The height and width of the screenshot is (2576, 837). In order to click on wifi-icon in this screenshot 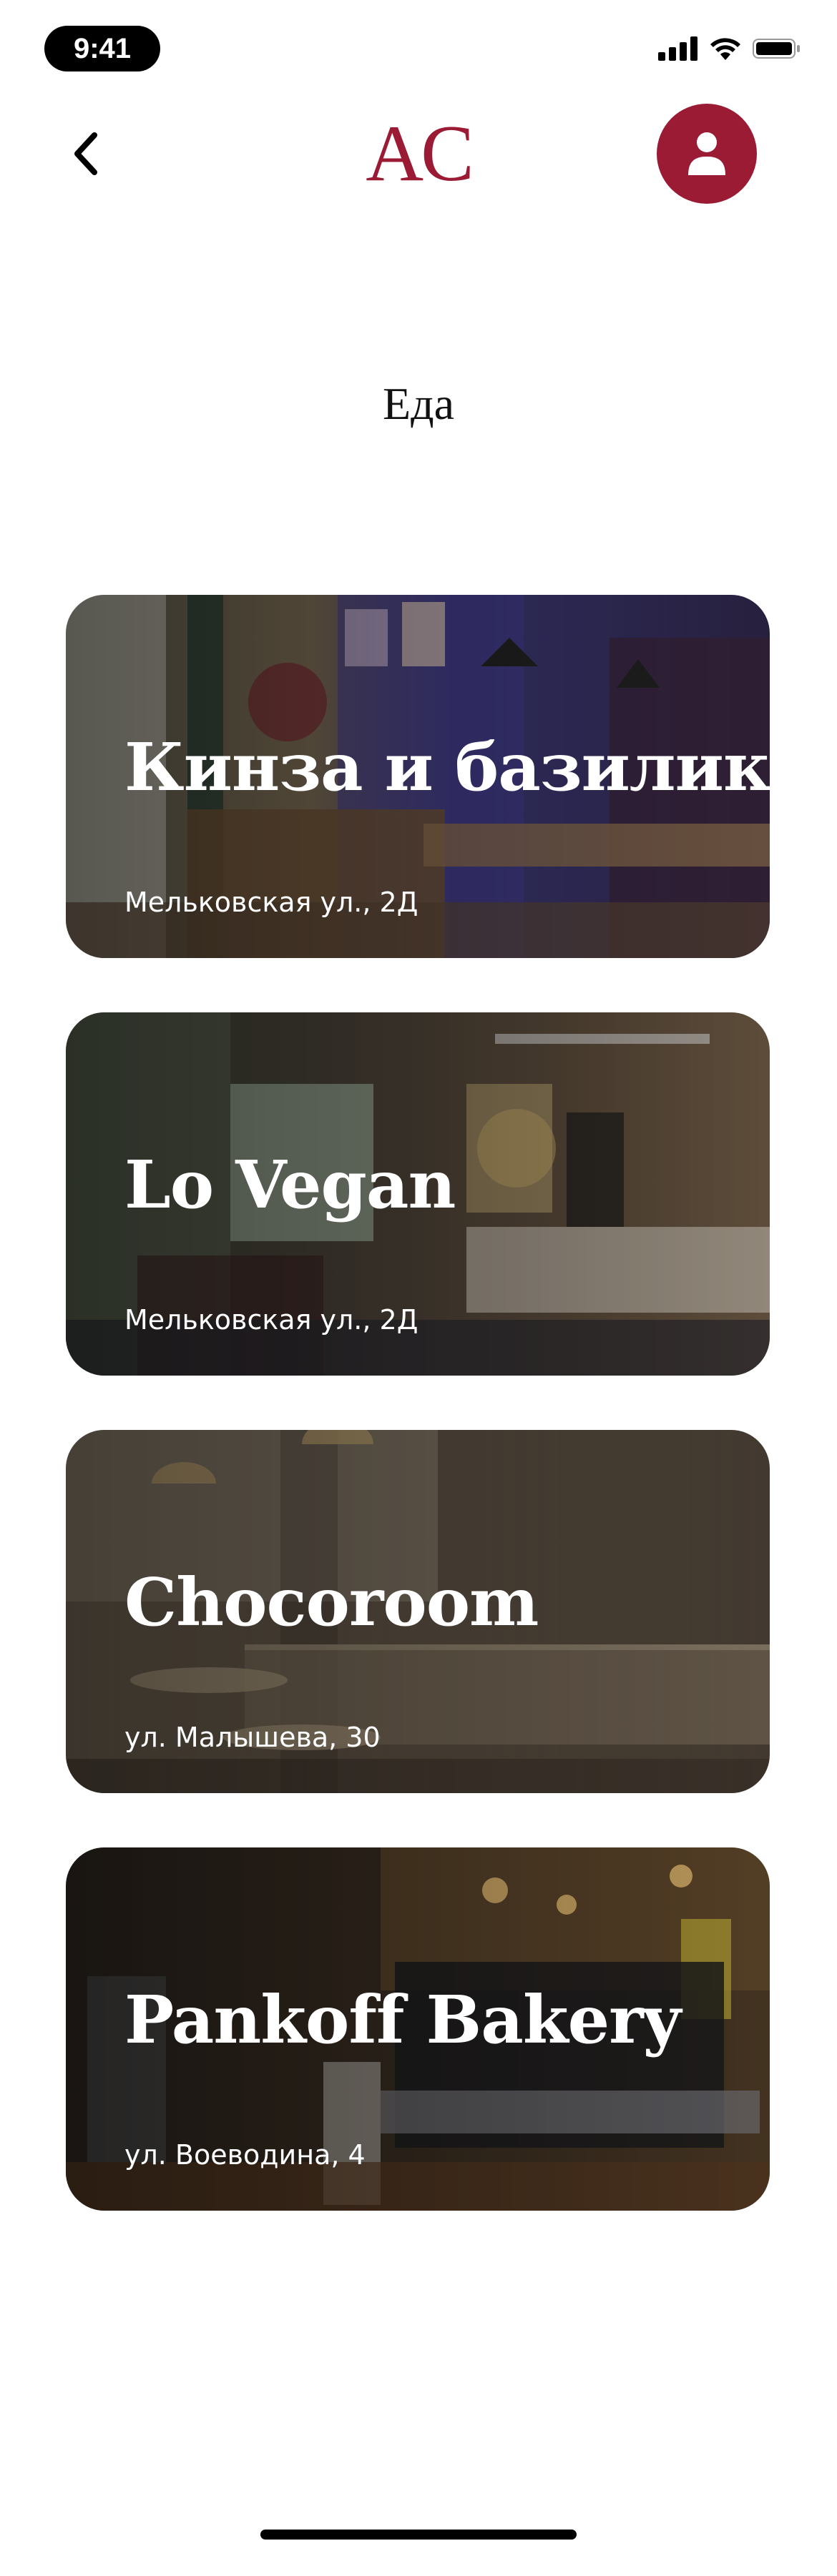, I will do `click(725, 49)`.